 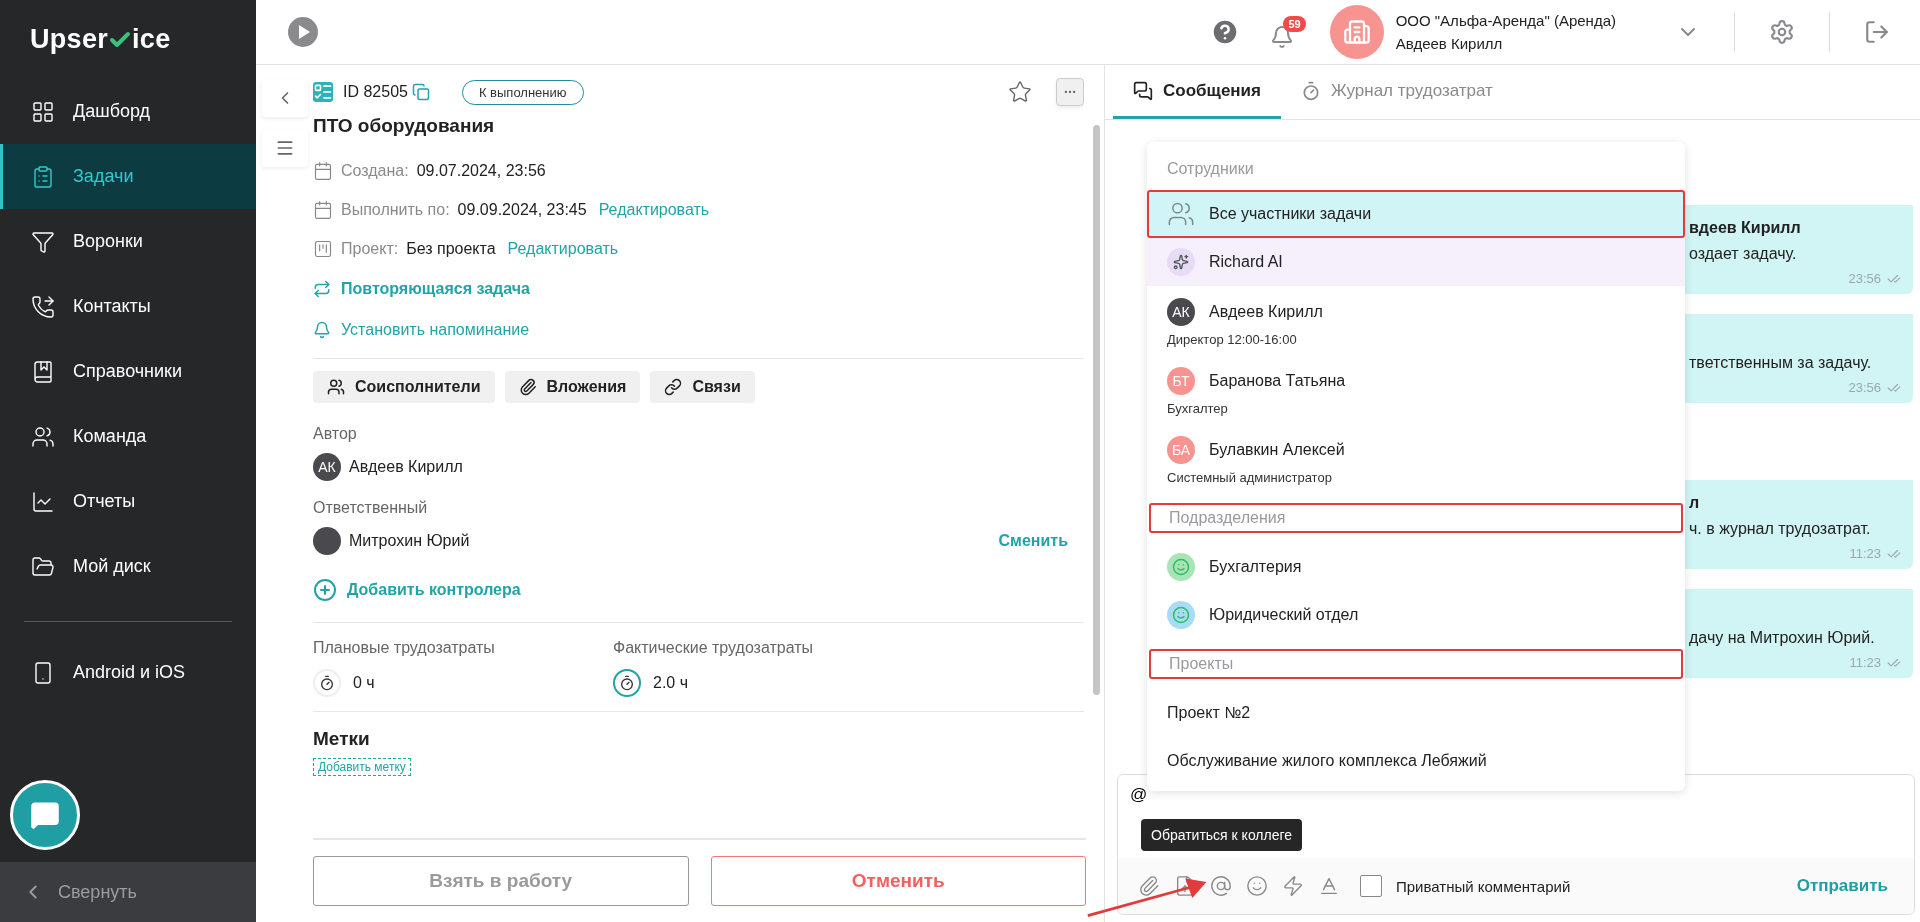 I want to click on task-id: ID 82505, so click(x=375, y=92).